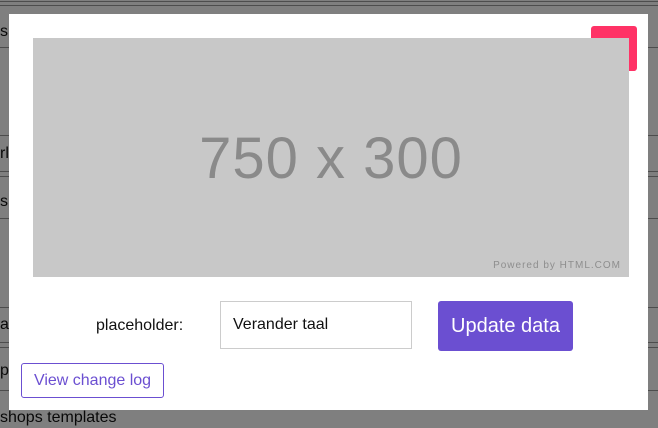 The width and height of the screenshot is (658, 428). I want to click on image-dimensions-text: 750 x 300, so click(331, 158).